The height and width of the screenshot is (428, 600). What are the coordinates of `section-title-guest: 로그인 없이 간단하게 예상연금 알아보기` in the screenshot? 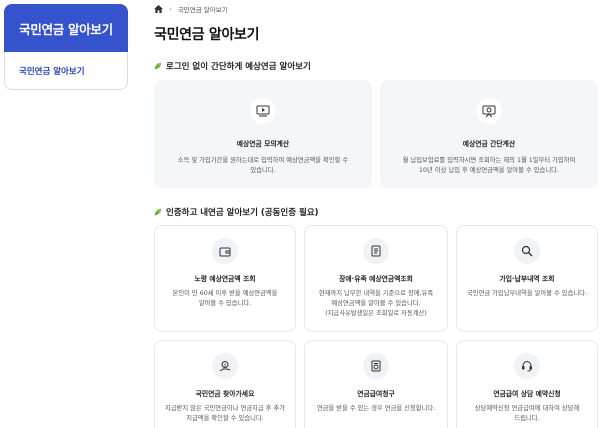 It's located at (232, 66).